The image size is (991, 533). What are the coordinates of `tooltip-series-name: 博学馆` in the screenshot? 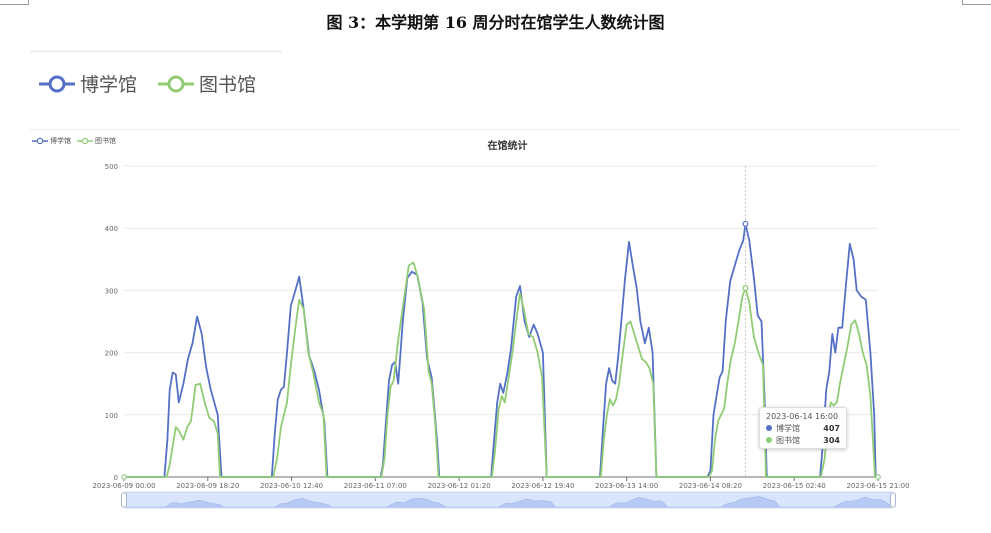 It's located at (788, 428).